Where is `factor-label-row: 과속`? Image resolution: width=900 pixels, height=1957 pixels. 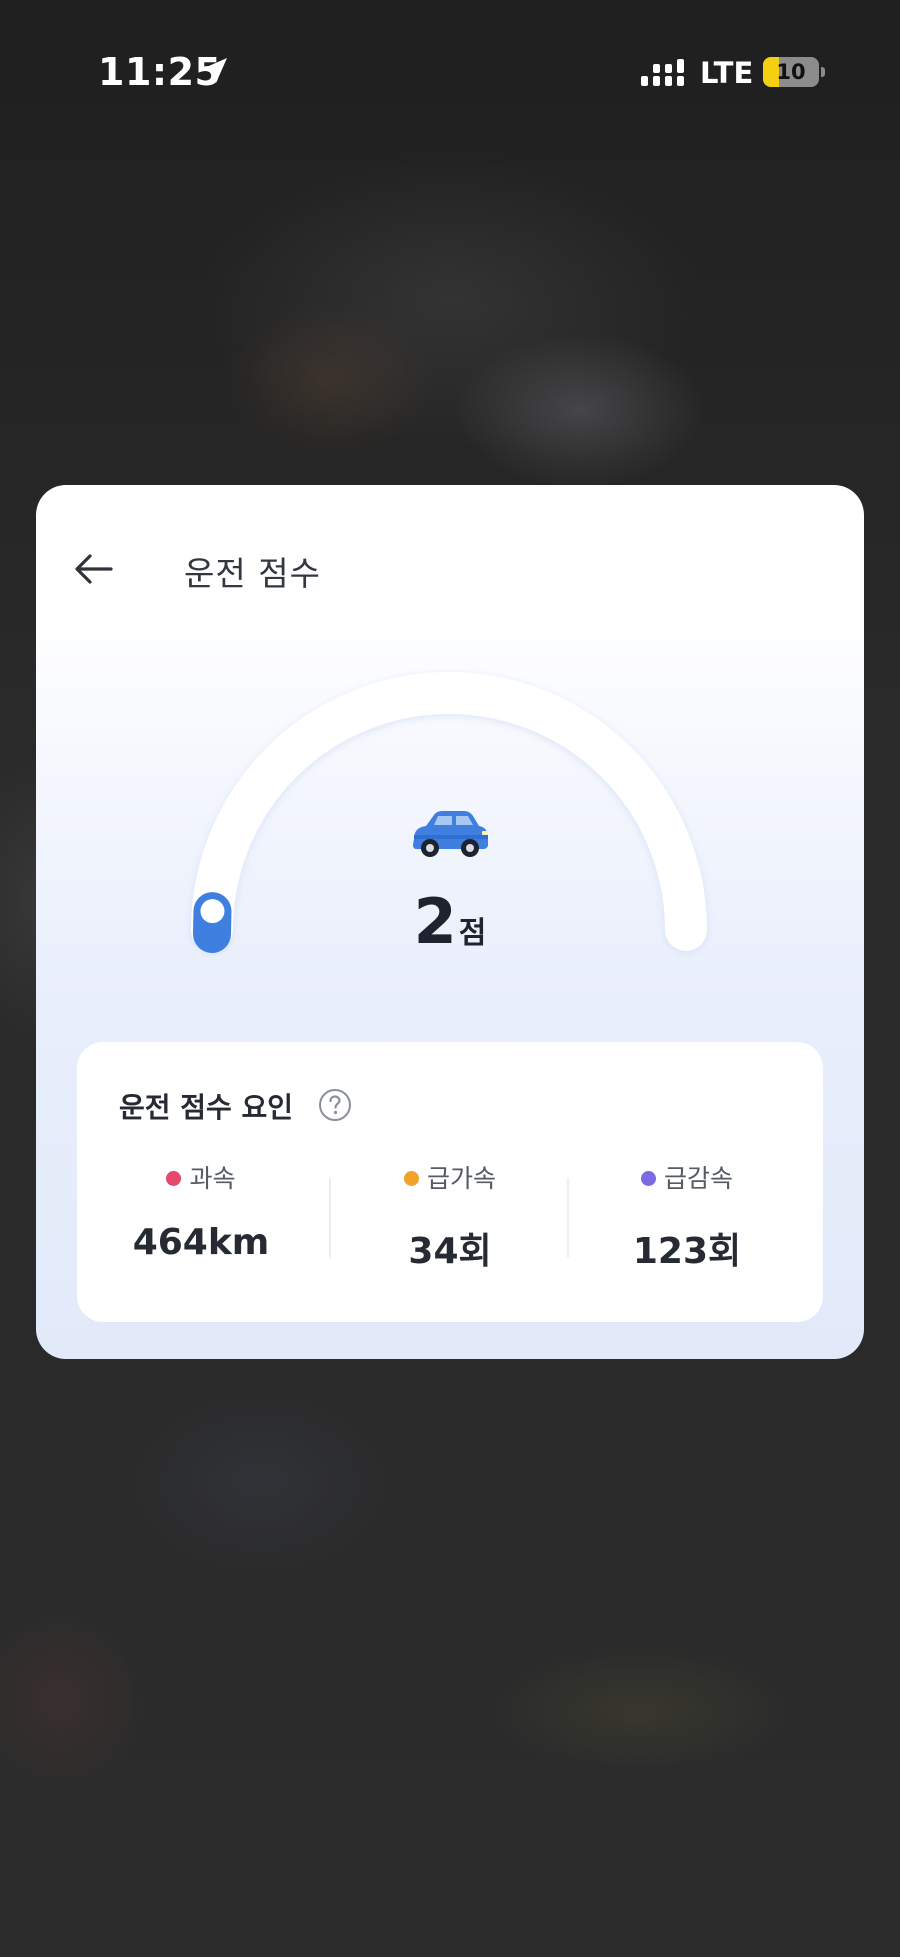
factor-label-row: 과속 is located at coordinates (201, 1179).